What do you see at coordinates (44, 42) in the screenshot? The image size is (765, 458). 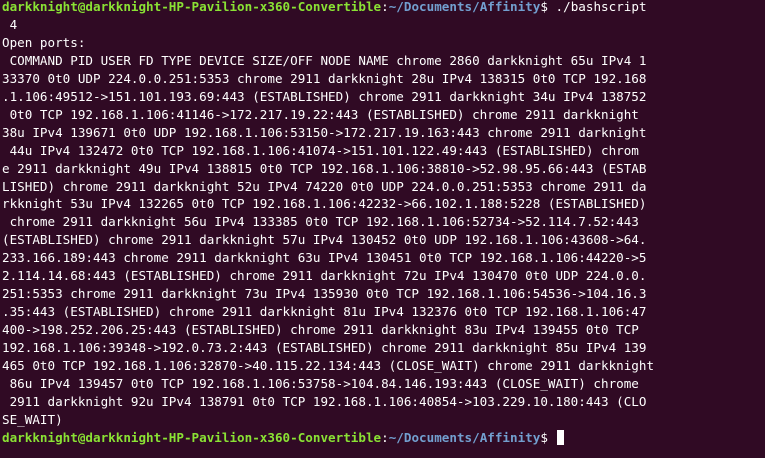 I see `output-line: Open ports:` at bounding box center [44, 42].